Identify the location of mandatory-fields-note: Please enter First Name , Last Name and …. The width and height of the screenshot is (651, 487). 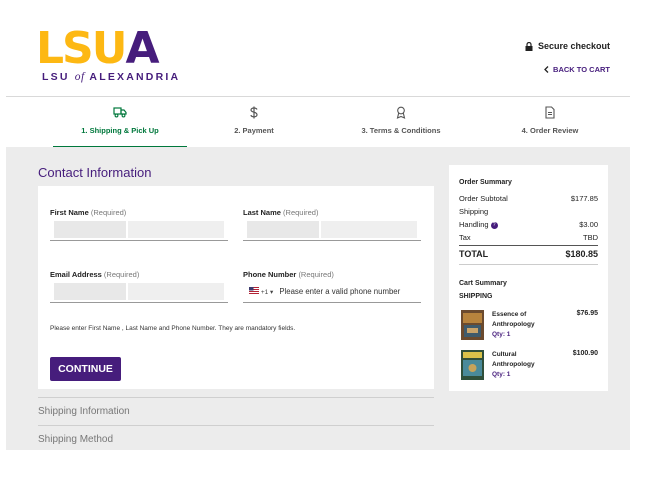
(173, 328).